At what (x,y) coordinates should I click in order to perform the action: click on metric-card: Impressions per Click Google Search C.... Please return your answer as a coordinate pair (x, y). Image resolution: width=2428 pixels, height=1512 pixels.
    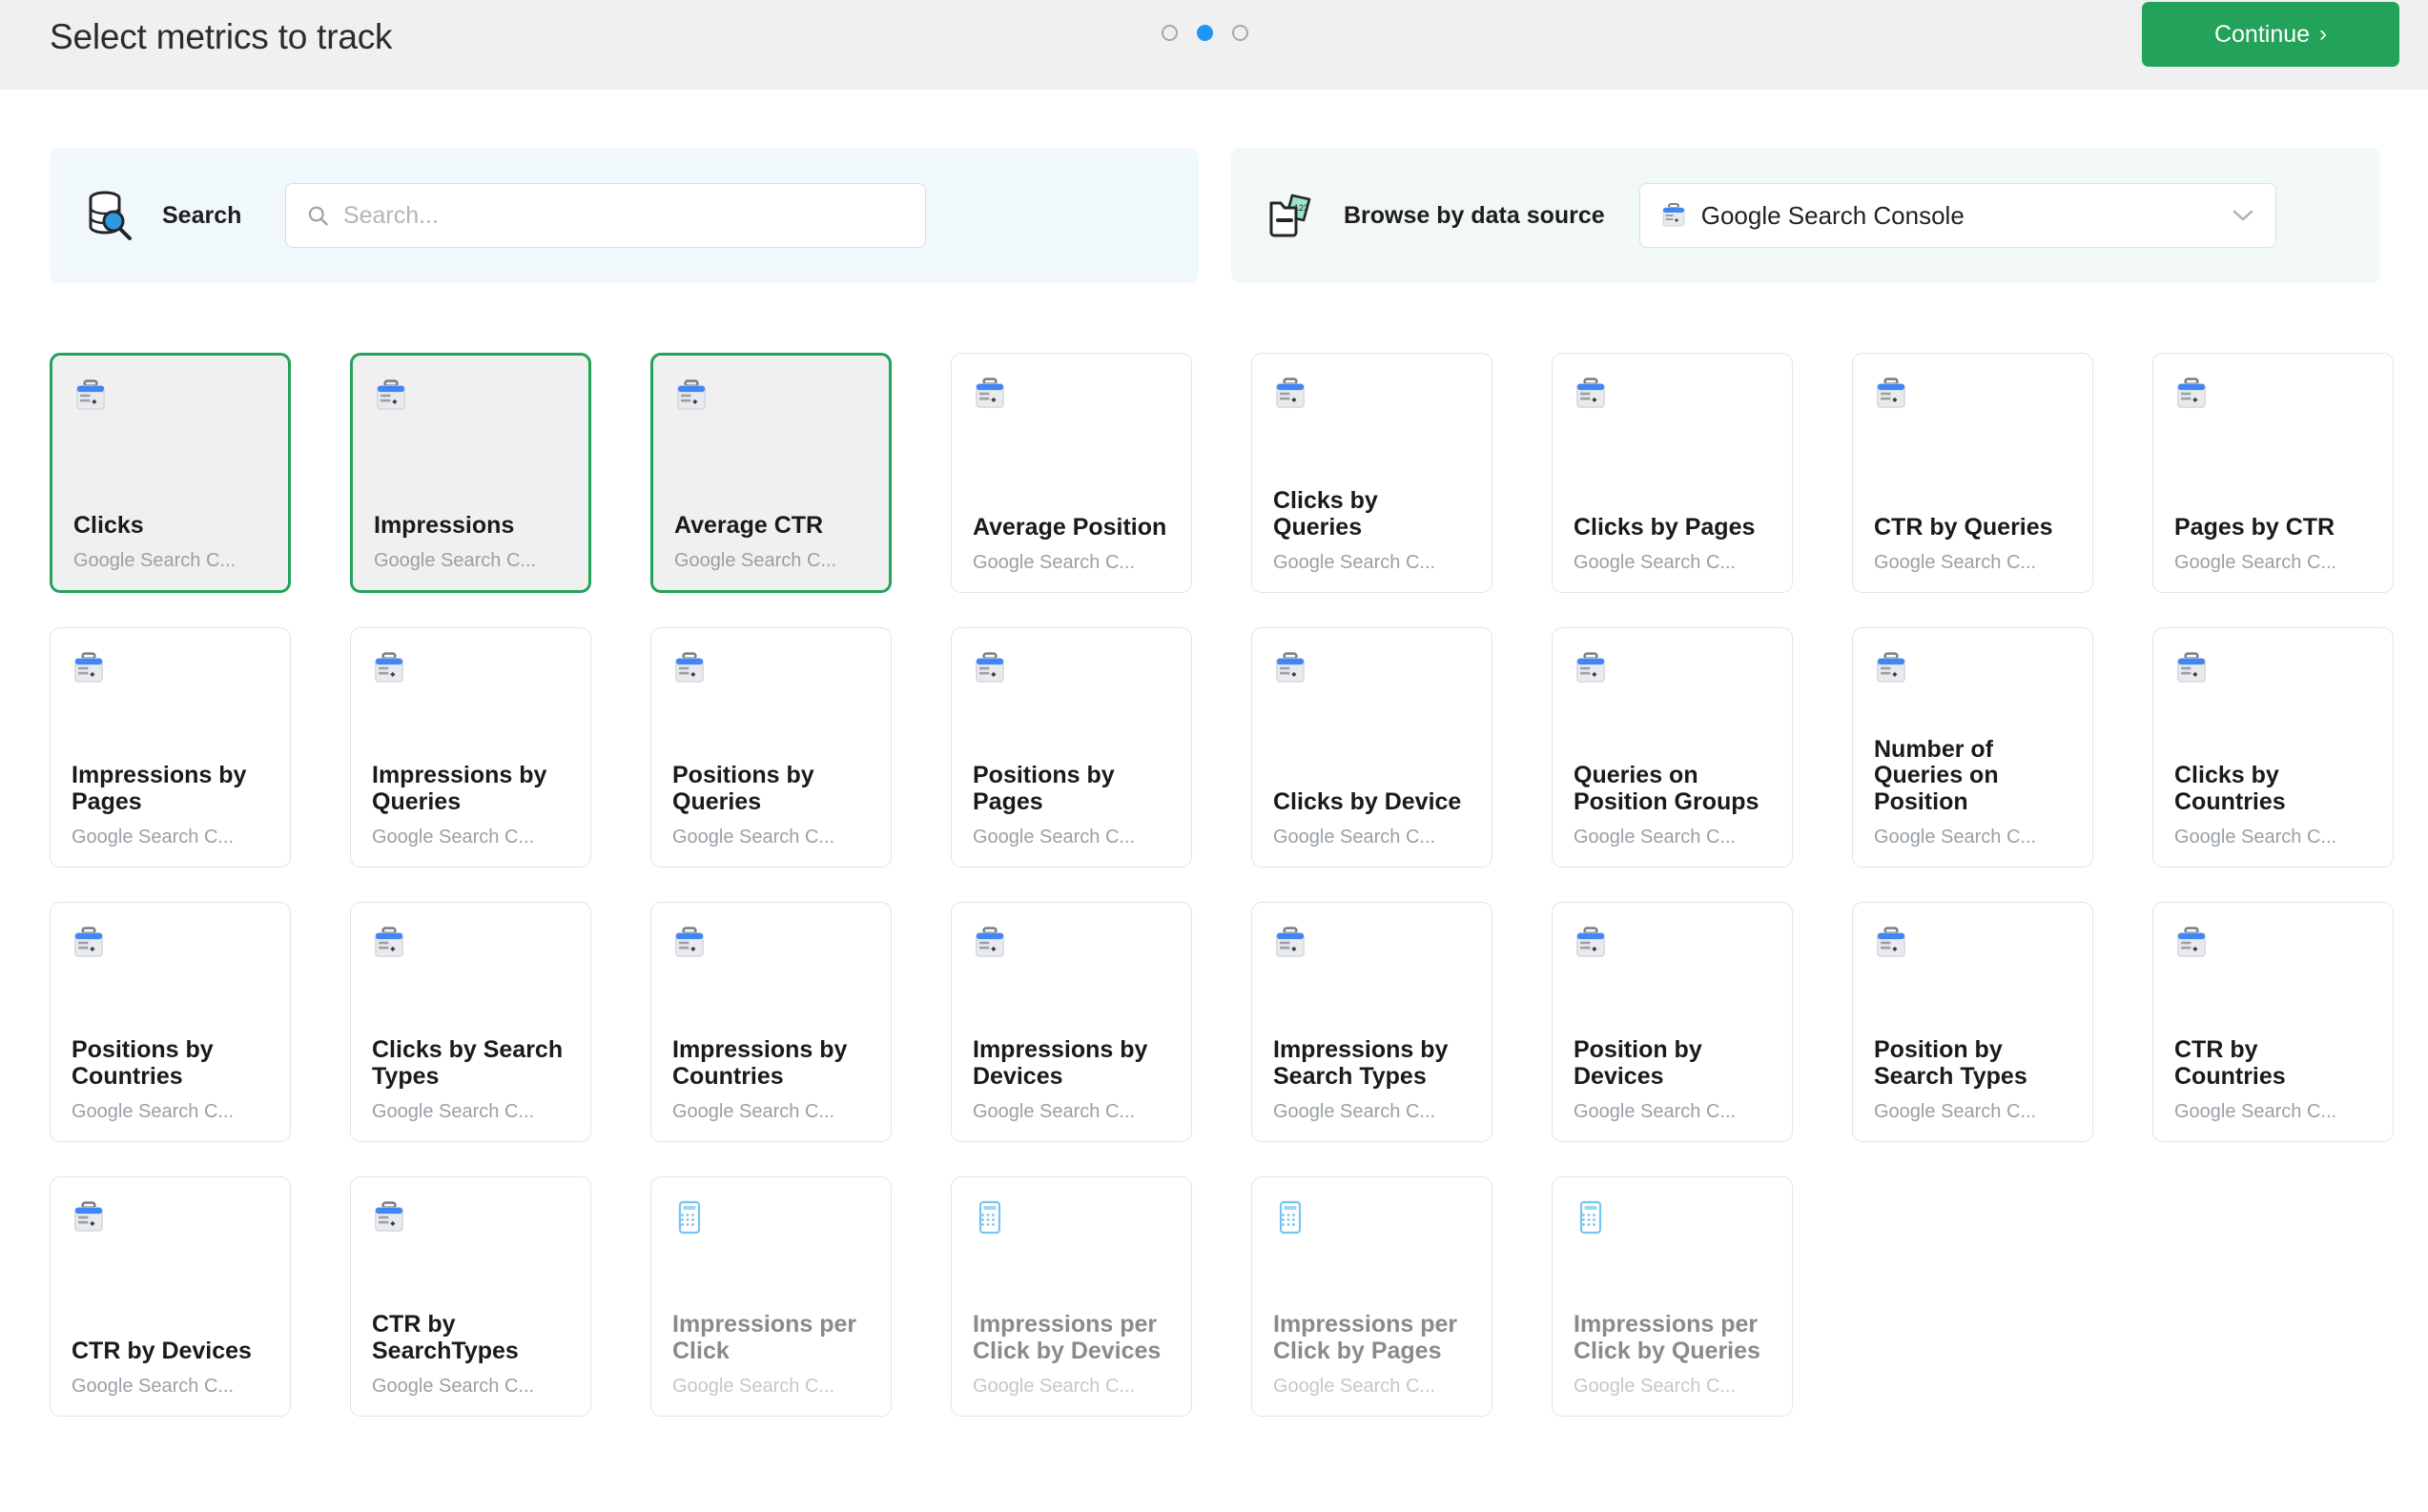
    Looking at the image, I should click on (771, 1296).